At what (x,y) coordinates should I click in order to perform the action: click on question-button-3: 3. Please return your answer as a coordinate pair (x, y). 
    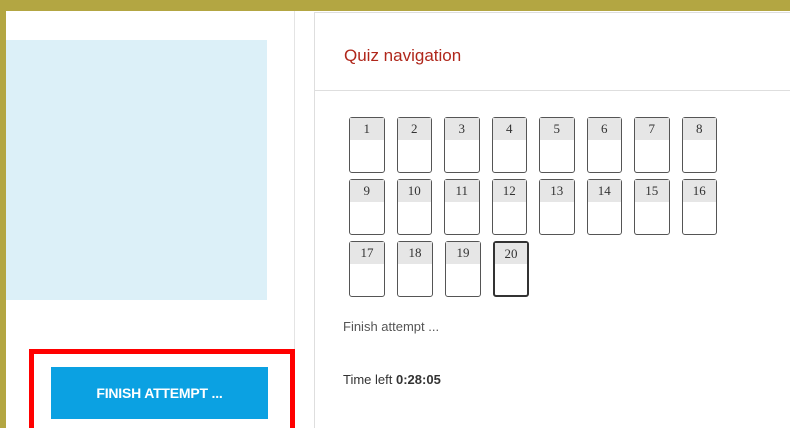
    Looking at the image, I should click on (462, 145).